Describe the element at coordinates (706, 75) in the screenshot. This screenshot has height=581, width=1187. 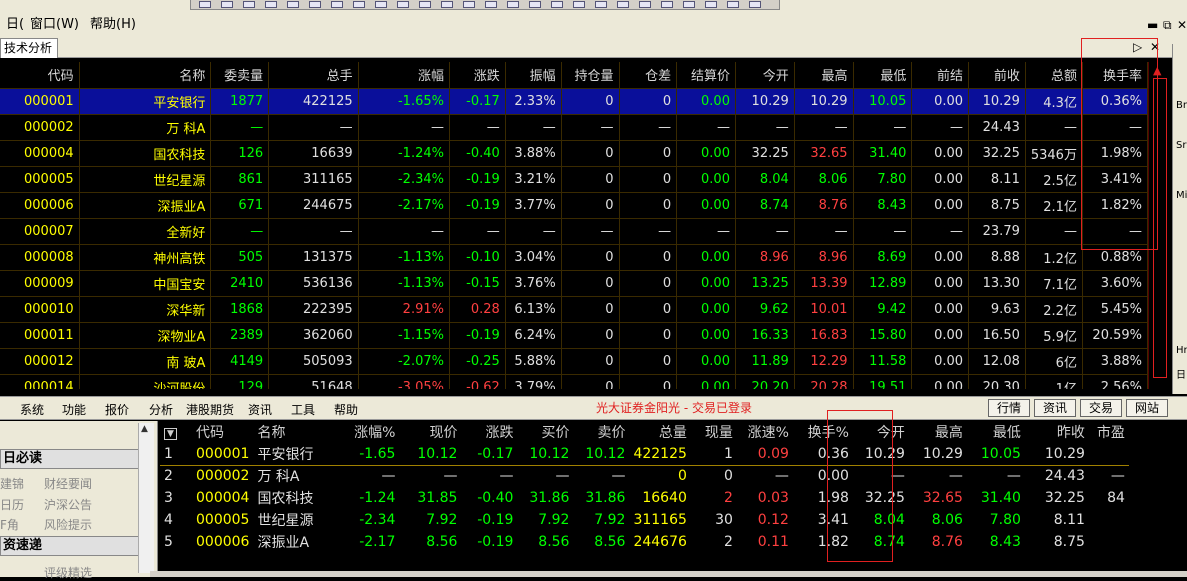
I see `grid-header: 结算价` at that location.